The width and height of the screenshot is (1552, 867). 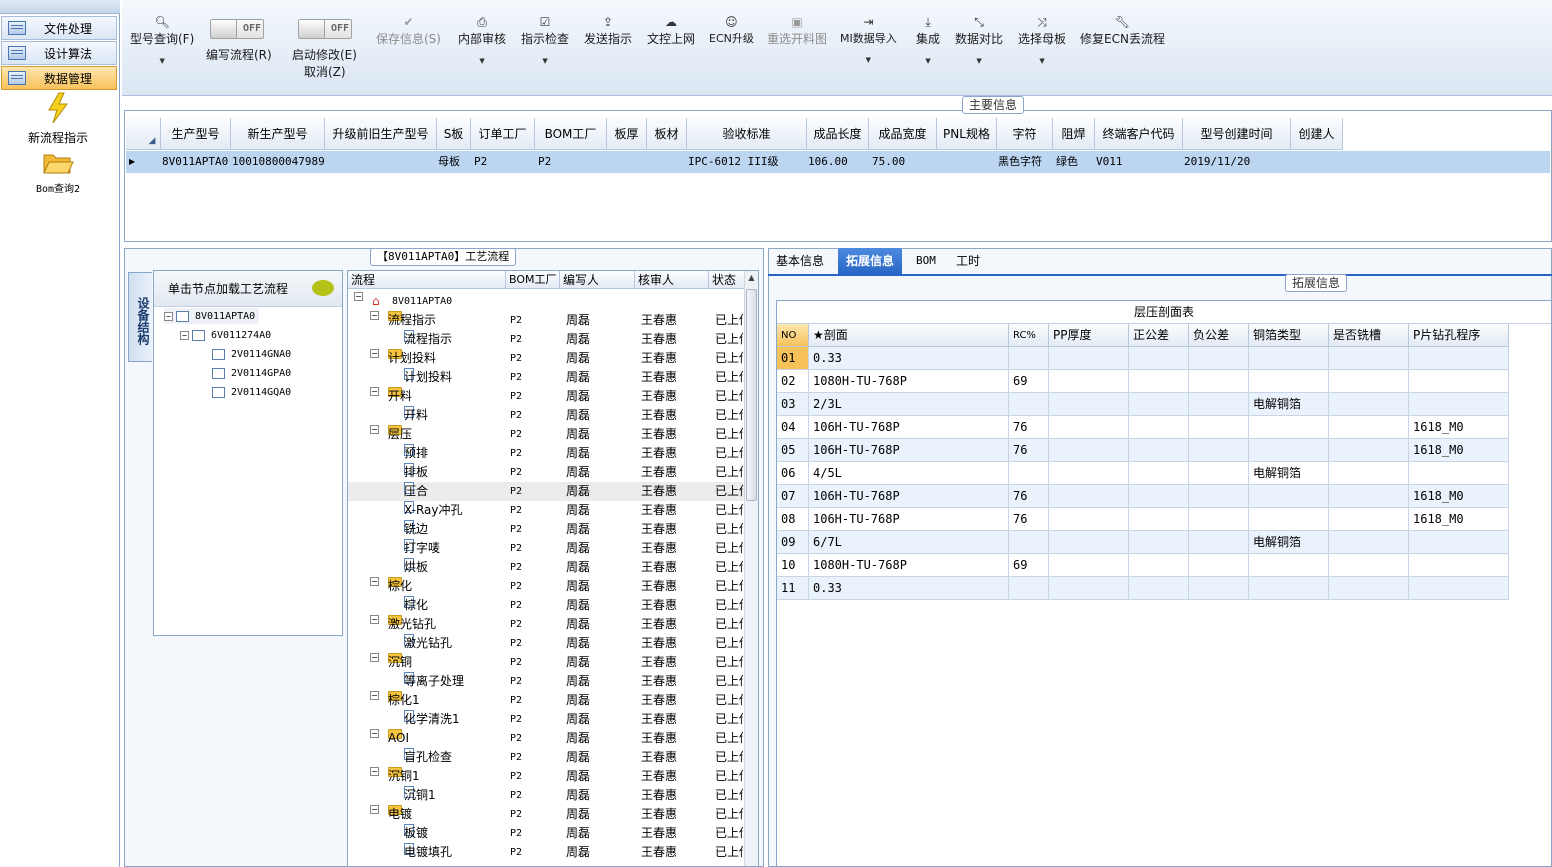 What do you see at coordinates (793, 381) in the screenshot?
I see `row-number: 02` at bounding box center [793, 381].